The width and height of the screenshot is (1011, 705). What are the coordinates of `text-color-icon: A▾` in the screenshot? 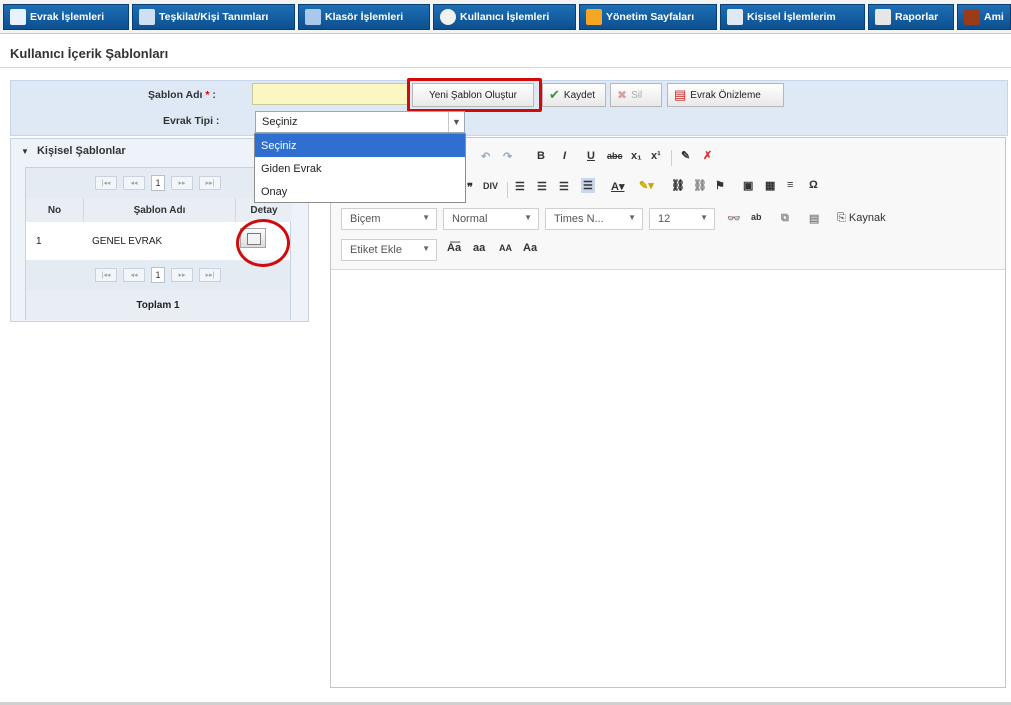 It's located at (617, 186).